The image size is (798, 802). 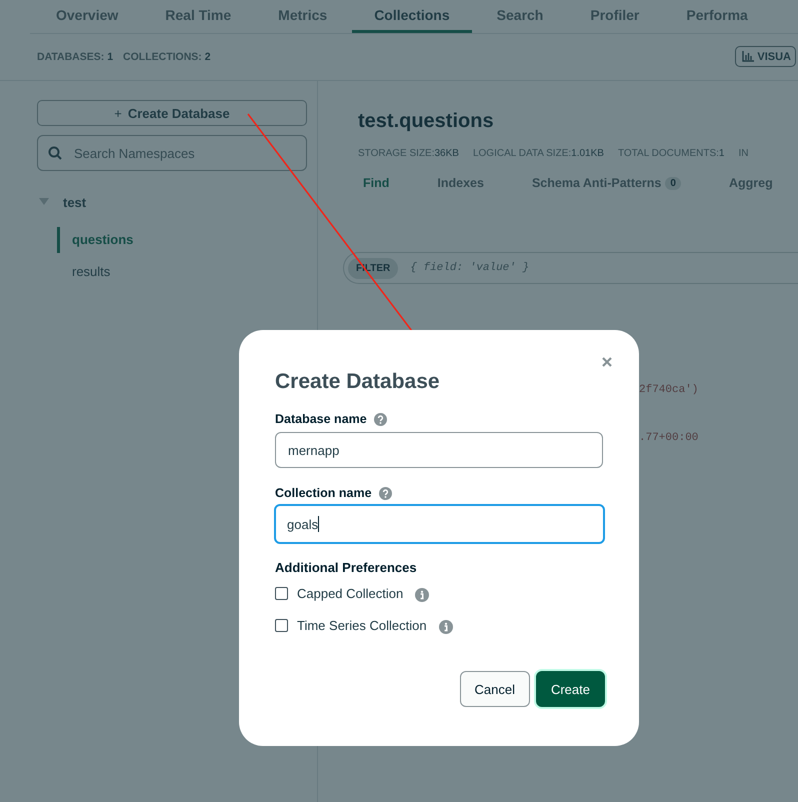 What do you see at coordinates (362, 625) in the screenshot?
I see `option-label: Time Series Collection` at bounding box center [362, 625].